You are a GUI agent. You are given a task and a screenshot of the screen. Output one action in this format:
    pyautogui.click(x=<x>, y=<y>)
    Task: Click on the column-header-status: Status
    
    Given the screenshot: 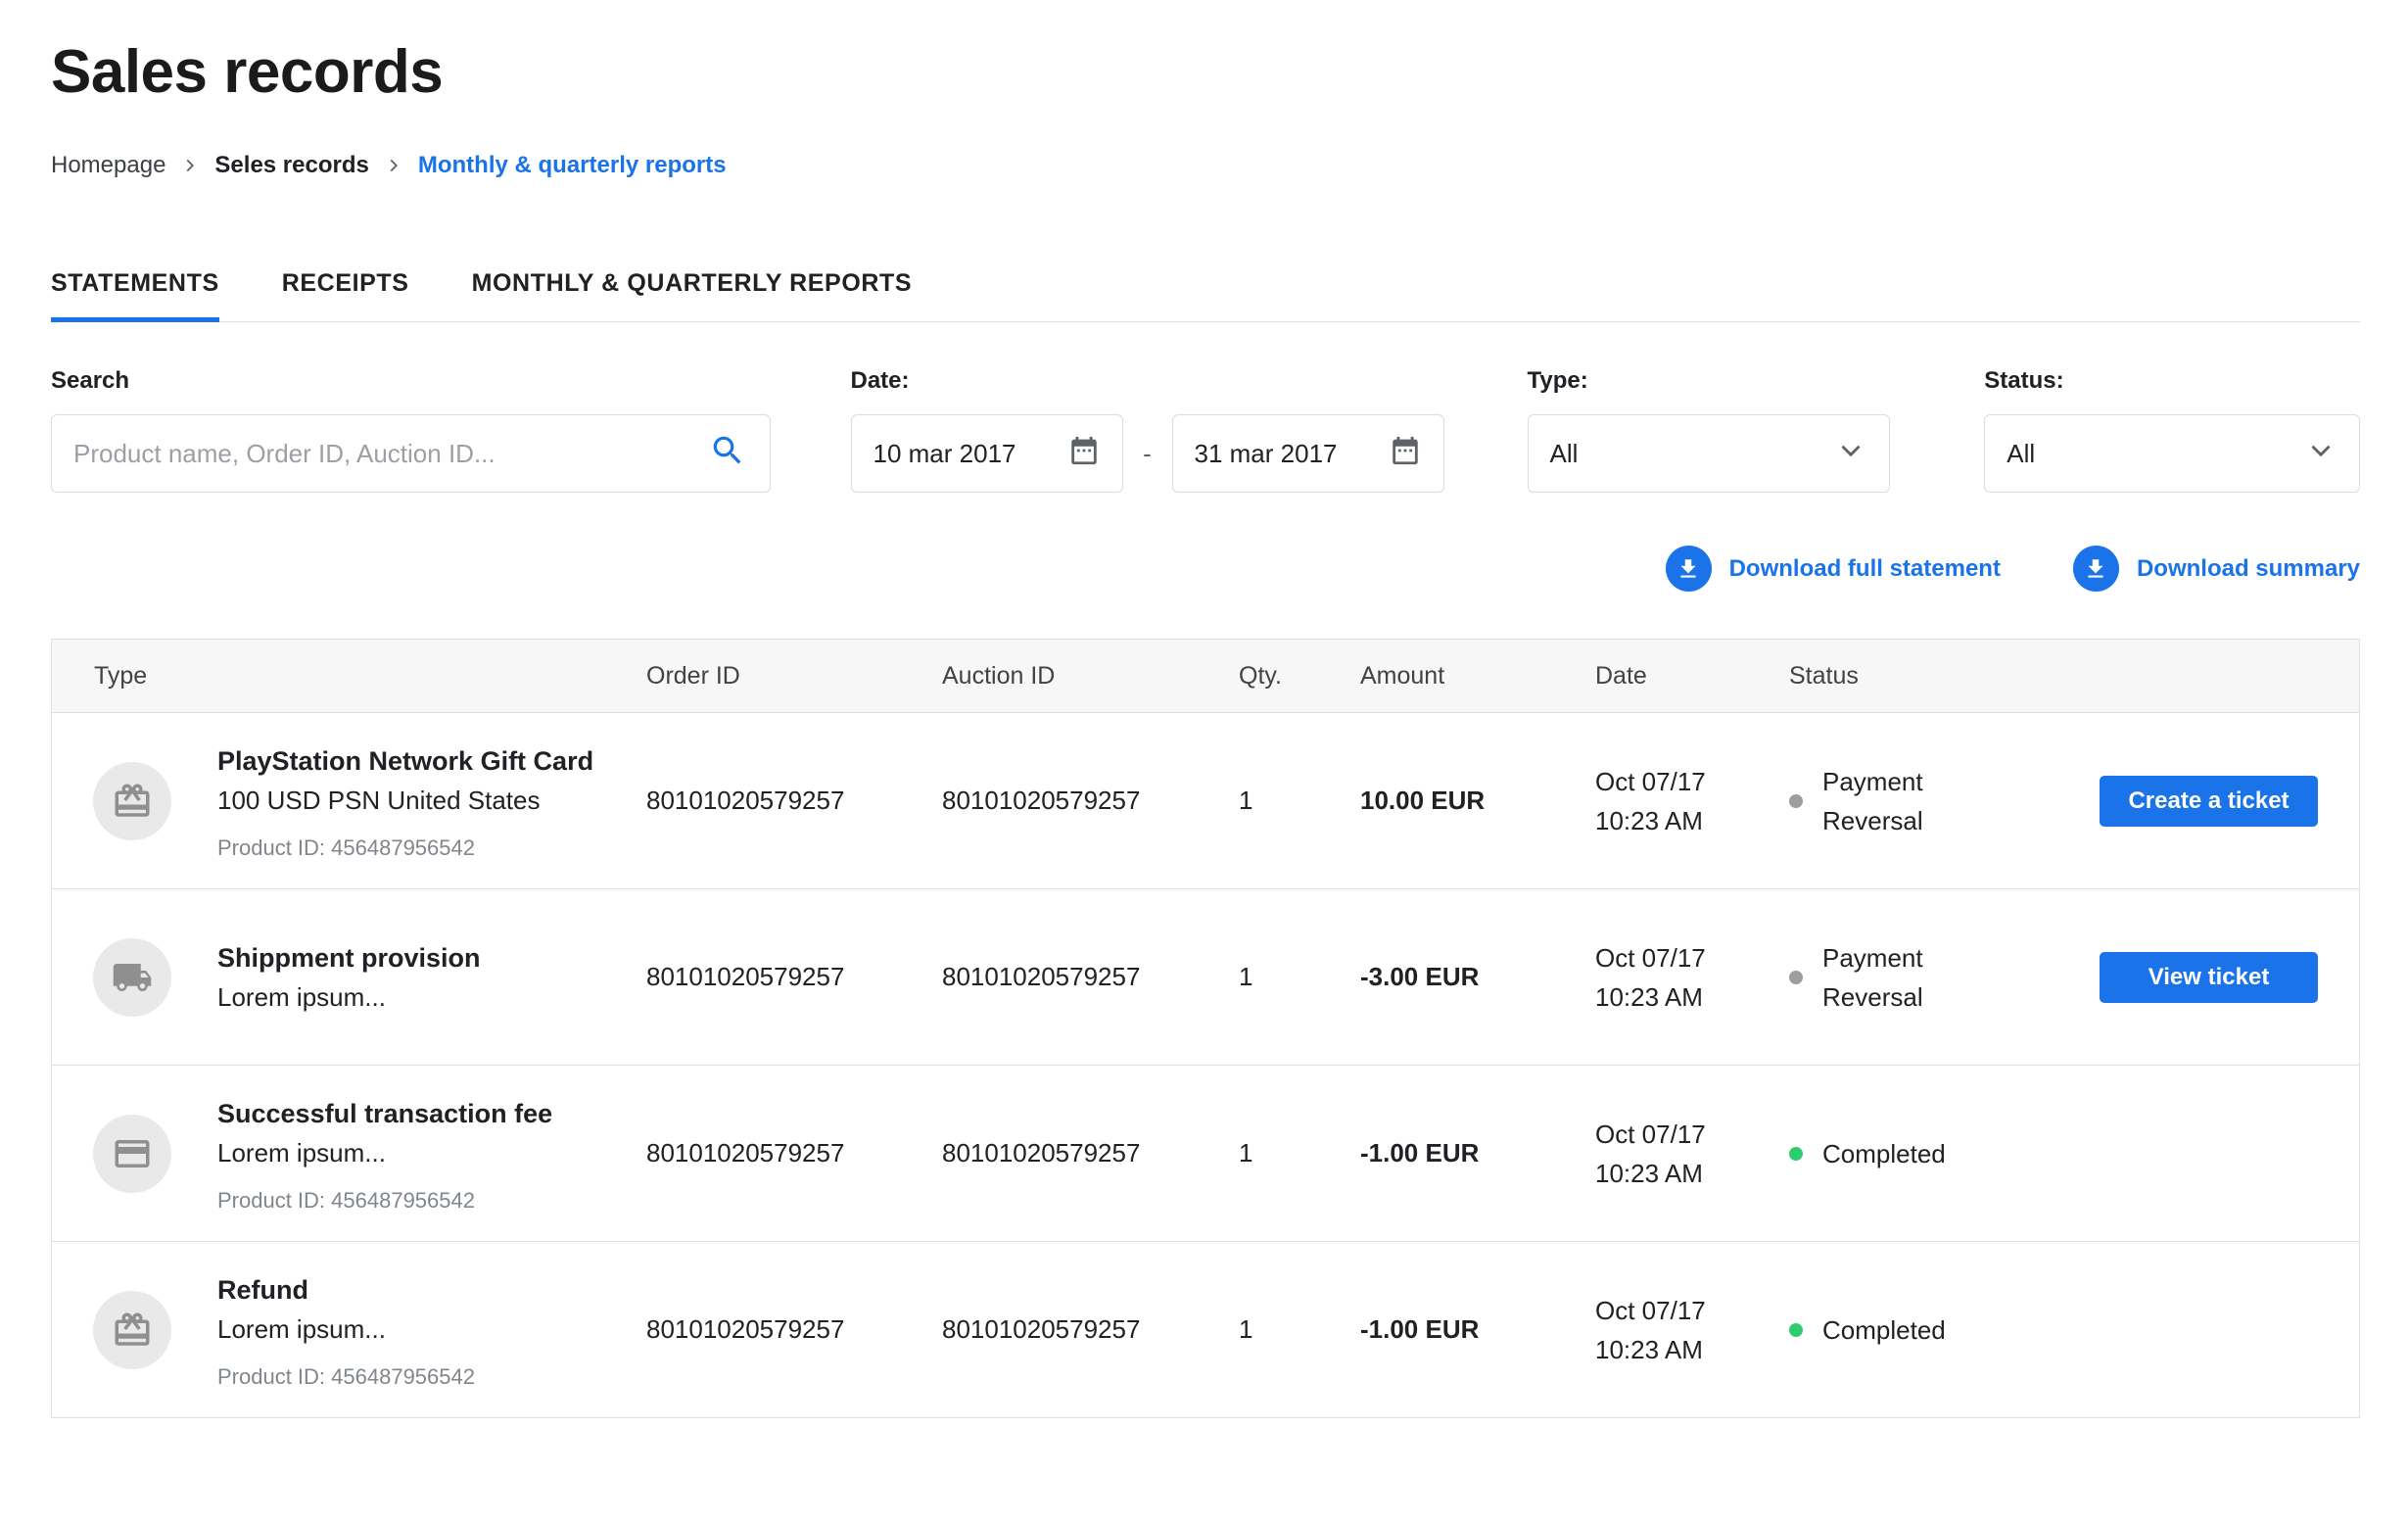 What is the action you would take?
    pyautogui.click(x=1824, y=675)
    